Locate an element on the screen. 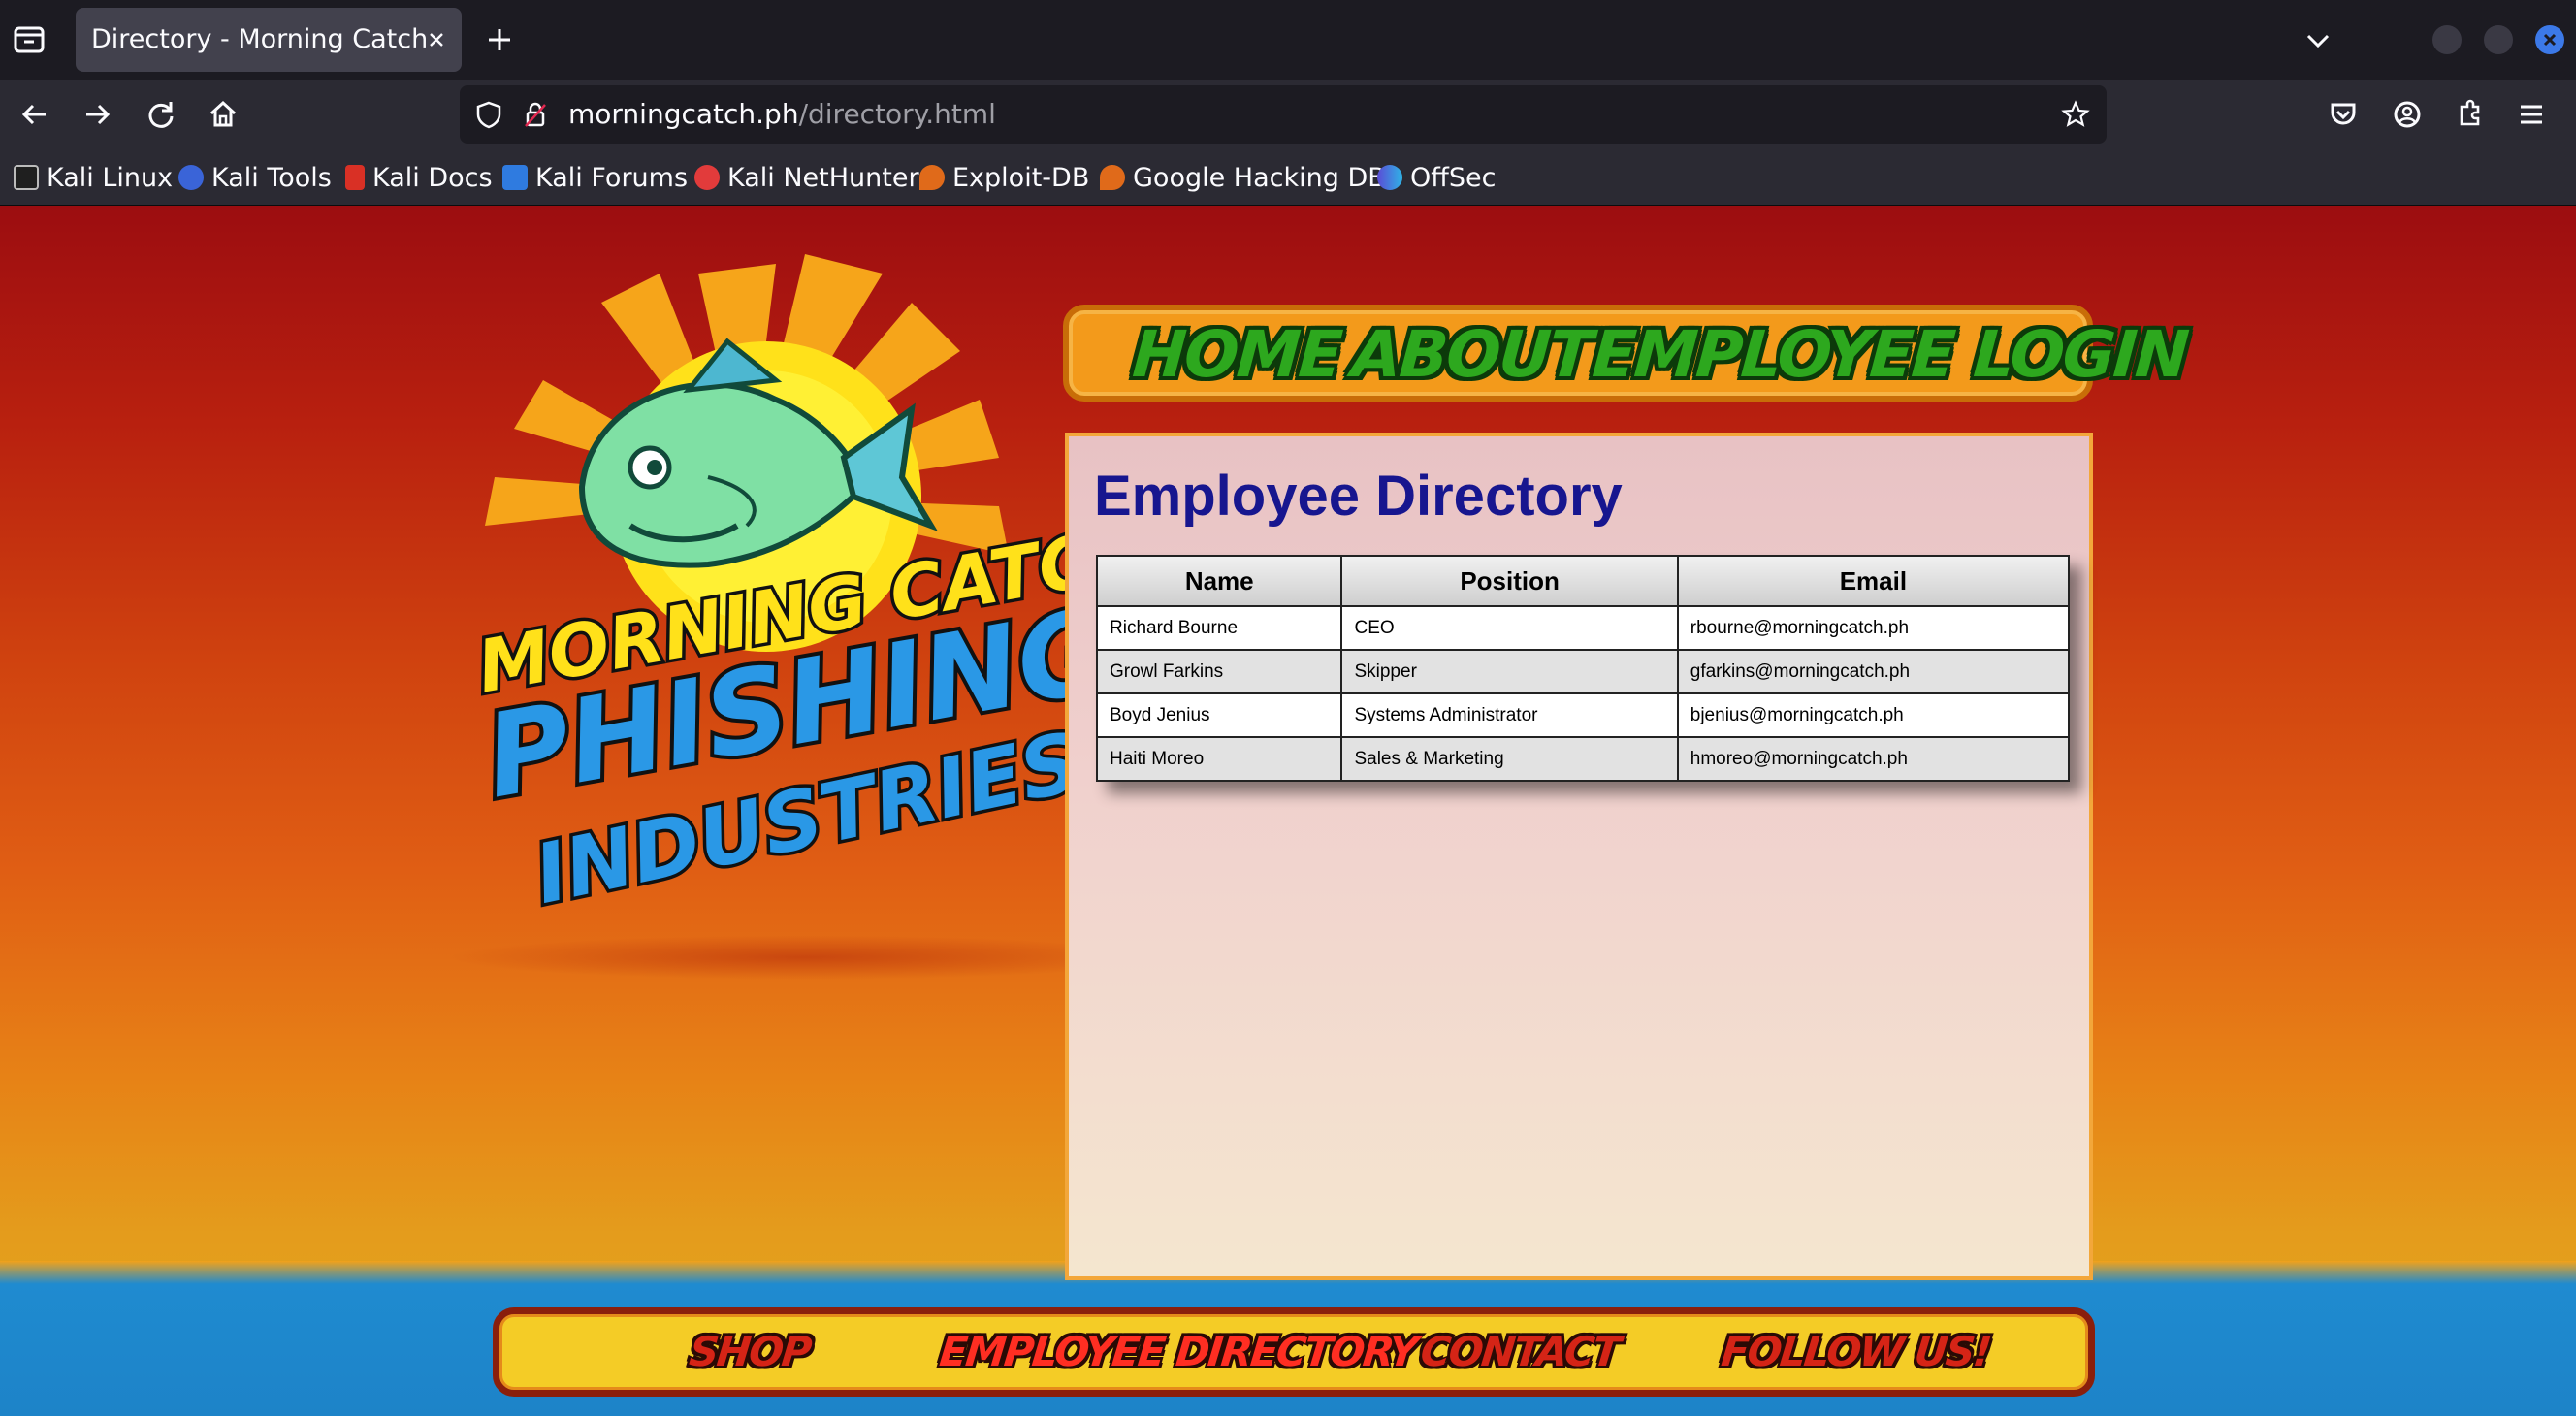 This screenshot has height=1416, width=2576. kali-dragon-icon is located at coordinates (26, 177).